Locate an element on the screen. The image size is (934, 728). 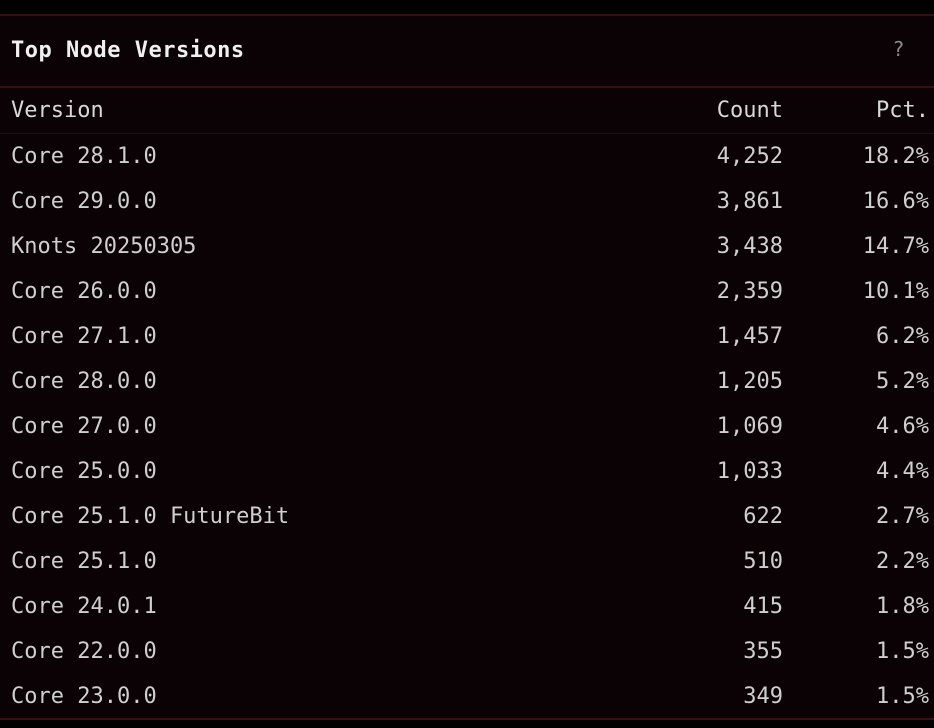
help-icon: ? is located at coordinates (898, 49).